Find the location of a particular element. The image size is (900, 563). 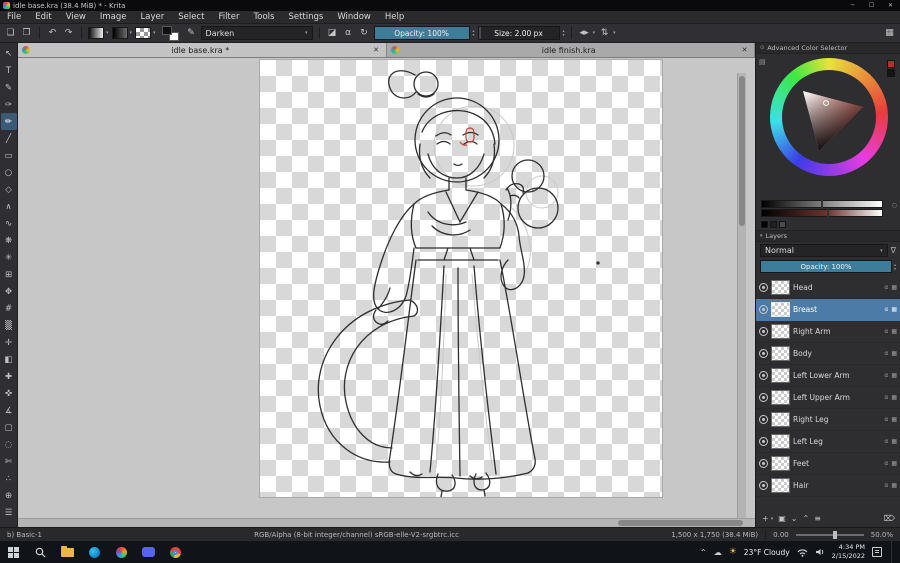

mirror-horizontal-icon: ◂▸ is located at coordinates (584, 33).